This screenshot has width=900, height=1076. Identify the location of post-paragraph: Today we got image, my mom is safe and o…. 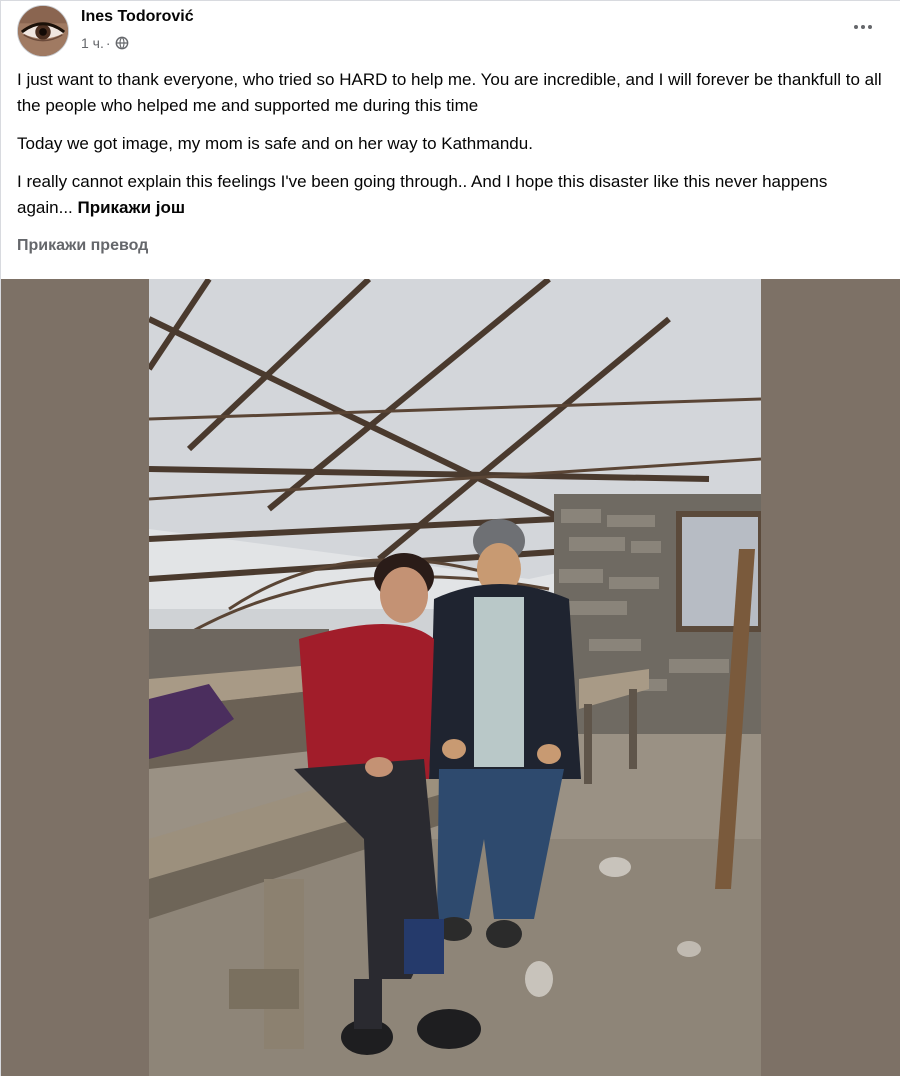
(275, 143).